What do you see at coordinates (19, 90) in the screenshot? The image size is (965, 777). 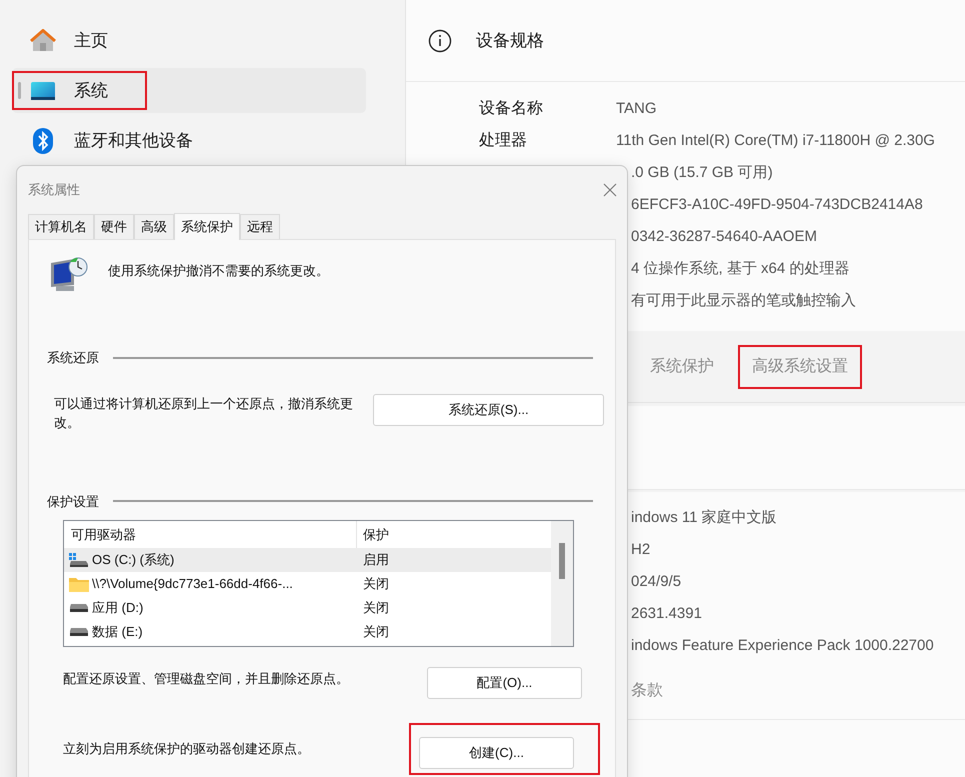 I see `selection-indicator` at bounding box center [19, 90].